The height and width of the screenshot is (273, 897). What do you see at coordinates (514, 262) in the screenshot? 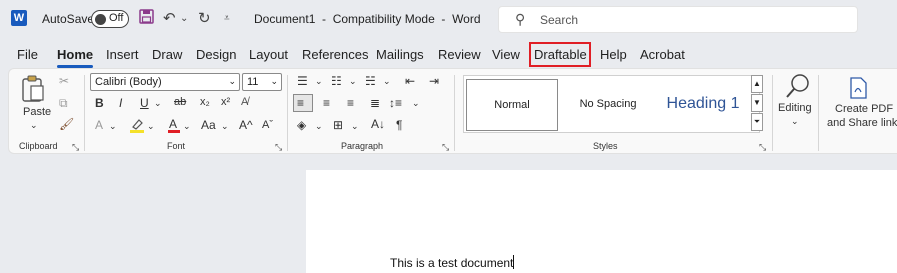
I see `text-cursor` at bounding box center [514, 262].